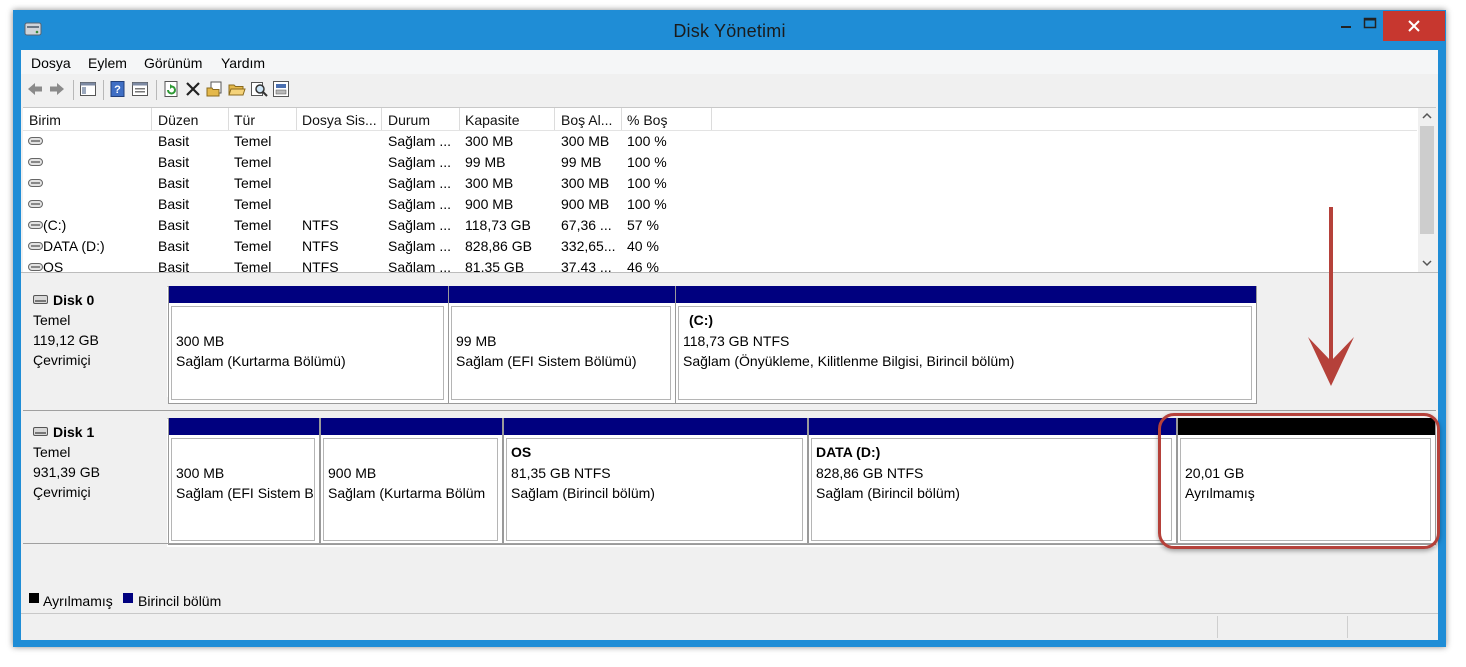  What do you see at coordinates (729, 30) in the screenshot?
I see `title-bar: Disk Yönetimi` at bounding box center [729, 30].